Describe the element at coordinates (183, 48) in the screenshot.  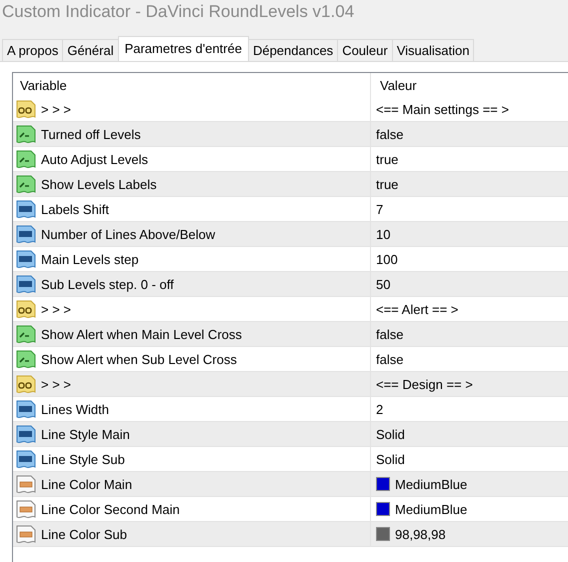
I see `tab: Parametres d'entrée` at that location.